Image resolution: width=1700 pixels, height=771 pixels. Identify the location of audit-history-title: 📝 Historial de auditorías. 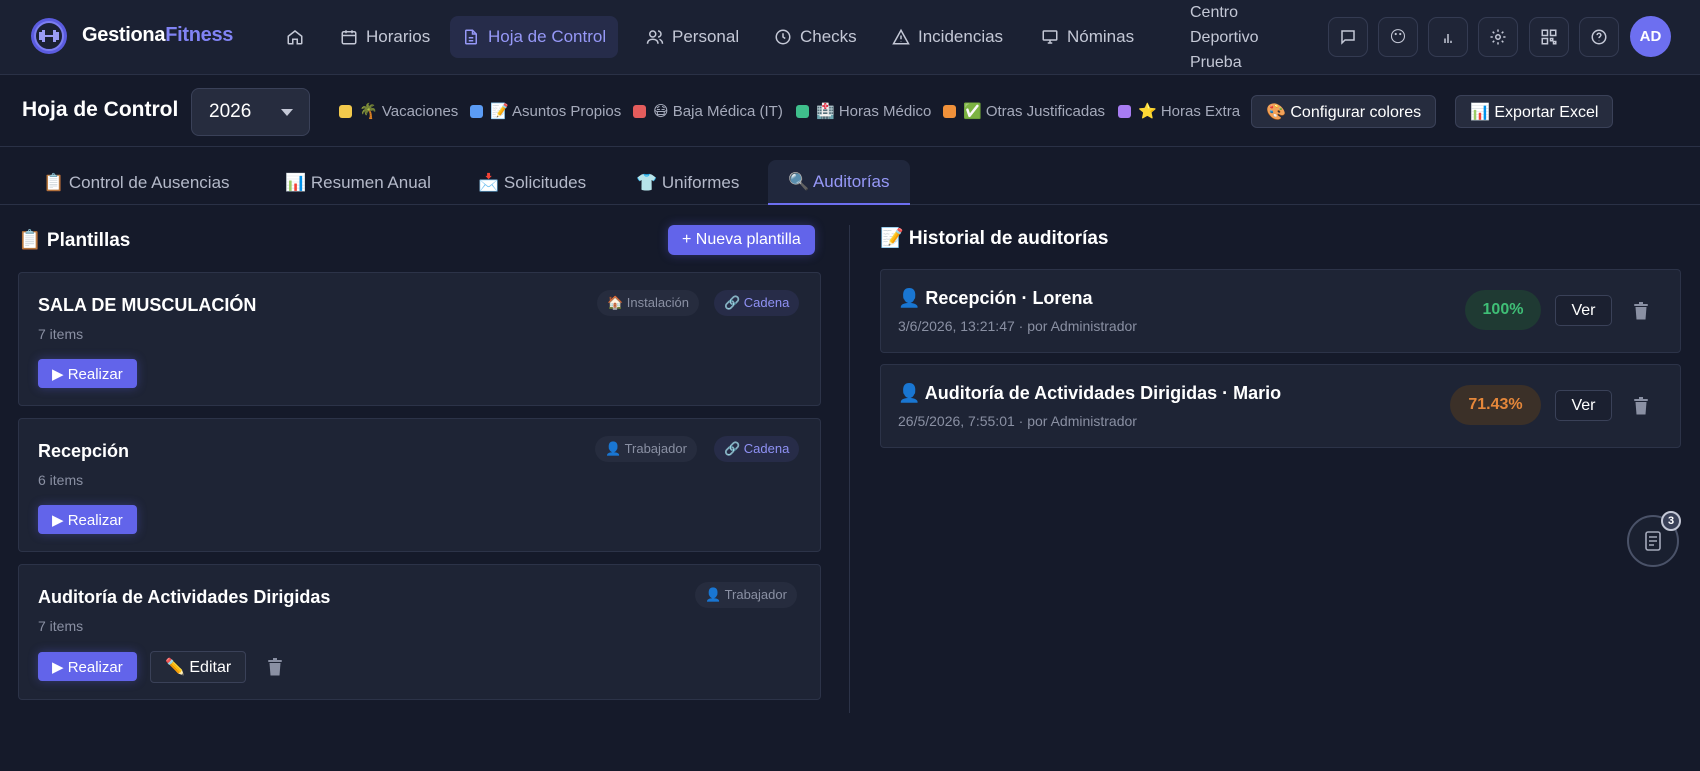
(994, 238).